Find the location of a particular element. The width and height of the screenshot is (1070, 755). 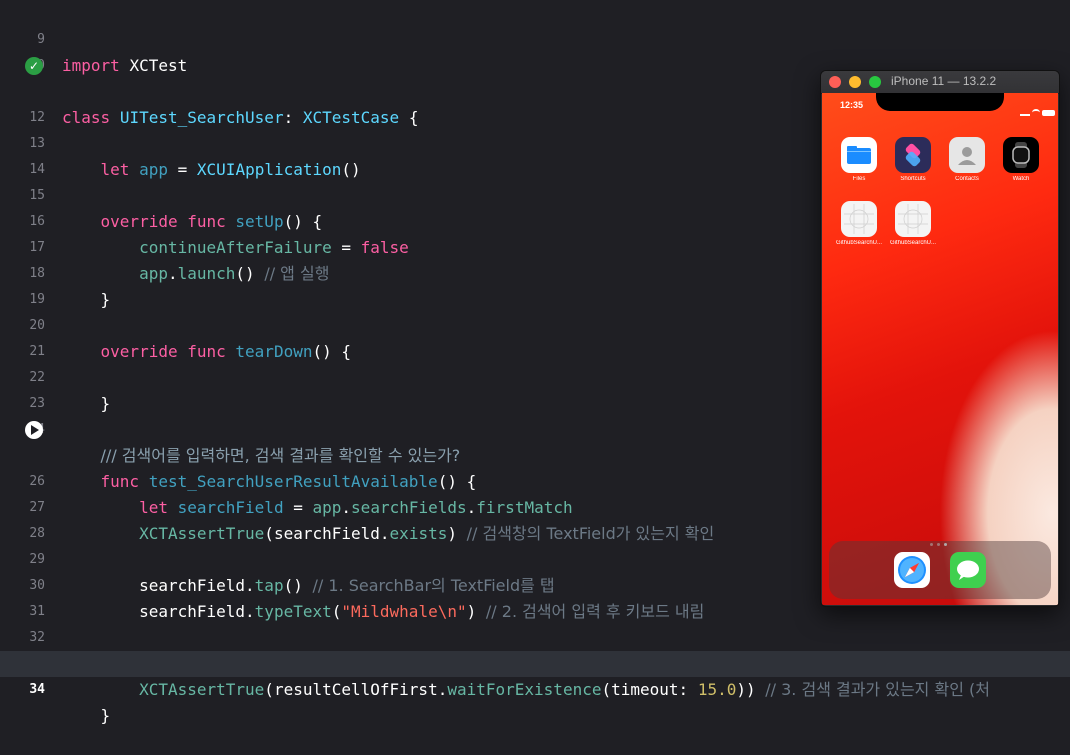

status-time: 12:35 is located at coordinates (852, 105).